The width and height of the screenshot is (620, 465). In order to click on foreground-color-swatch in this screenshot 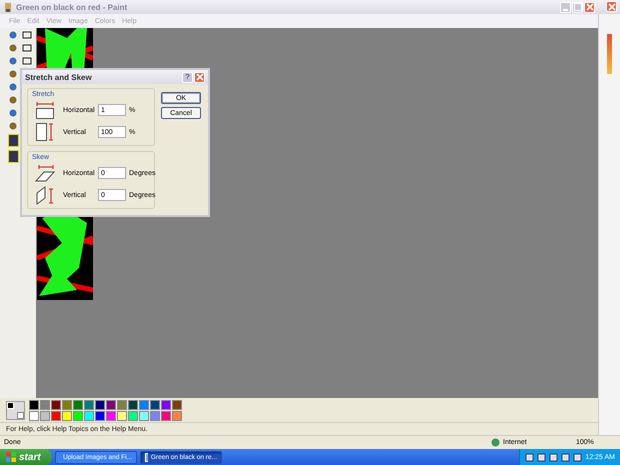, I will do `click(10, 405)`.